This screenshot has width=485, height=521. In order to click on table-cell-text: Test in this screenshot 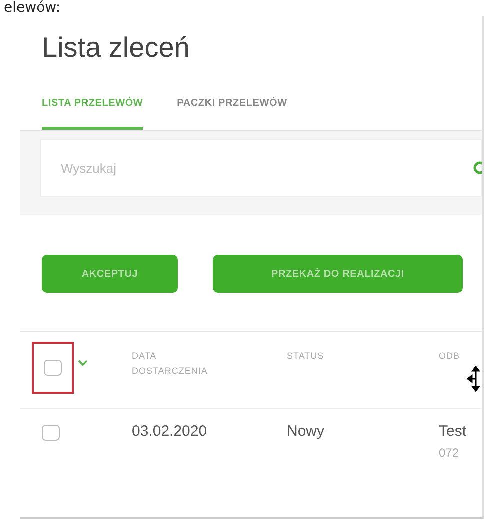, I will do `click(453, 431)`.